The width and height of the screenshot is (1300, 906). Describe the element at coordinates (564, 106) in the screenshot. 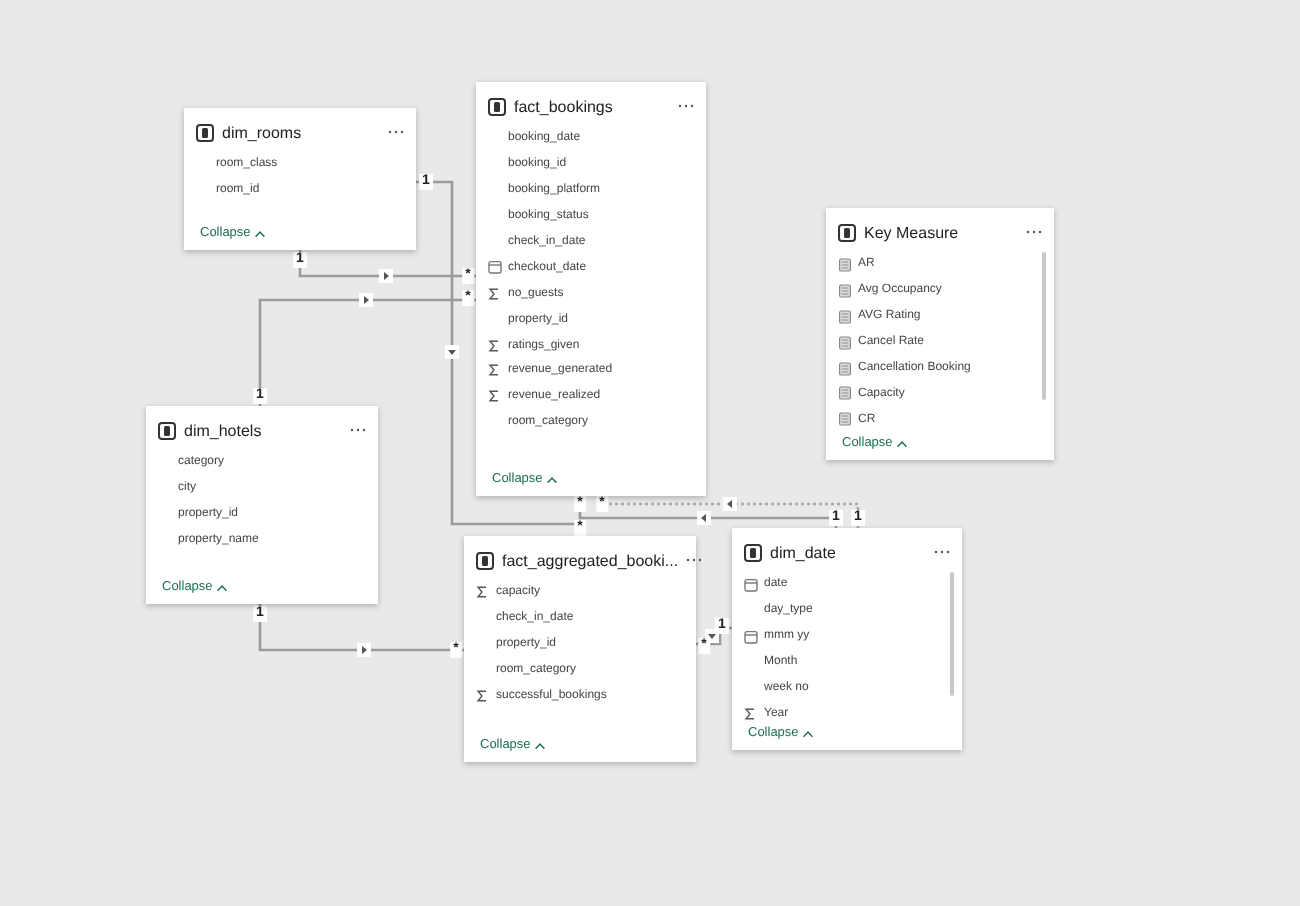

I see `table-name: fact_bookings` at that location.